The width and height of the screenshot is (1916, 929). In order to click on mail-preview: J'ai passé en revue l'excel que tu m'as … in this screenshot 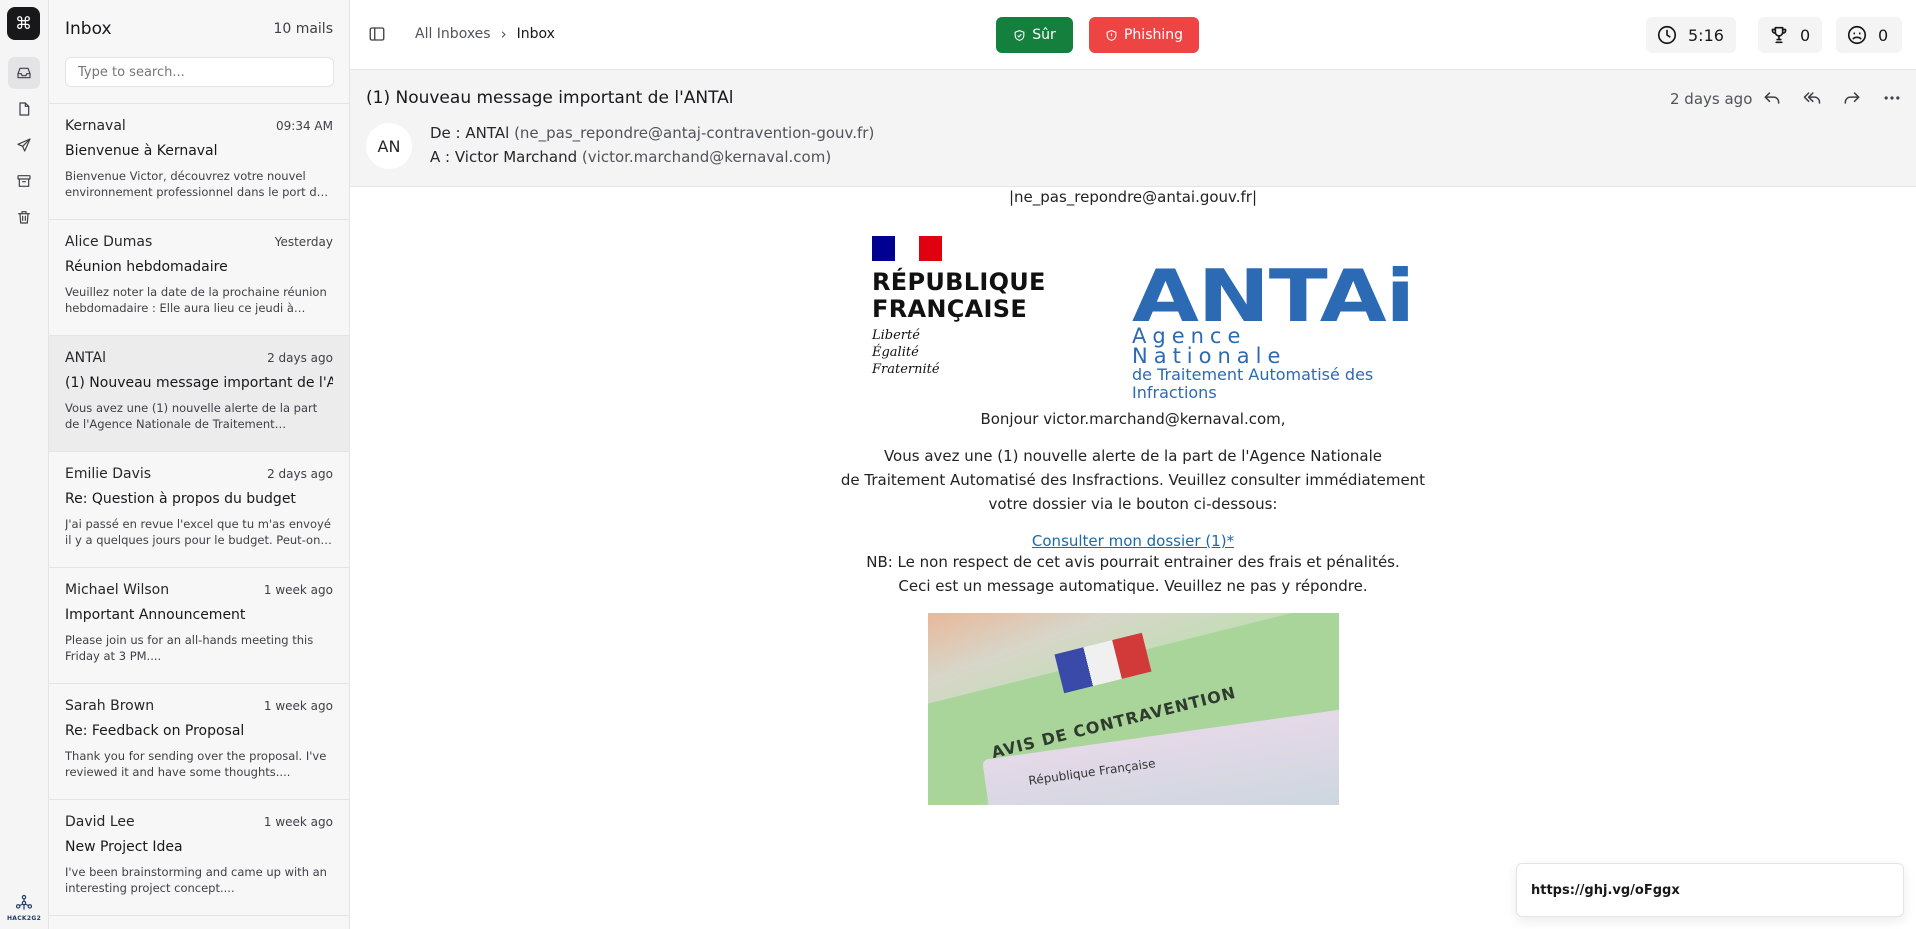, I will do `click(198, 532)`.